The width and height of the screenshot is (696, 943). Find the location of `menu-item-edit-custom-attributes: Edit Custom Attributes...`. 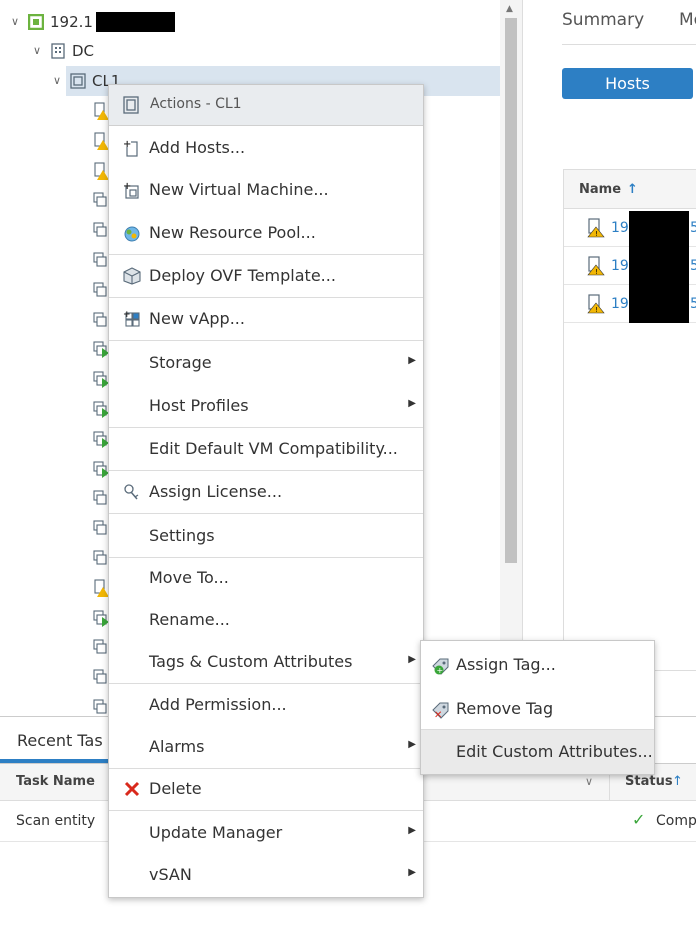

menu-item-edit-custom-attributes: Edit Custom Attributes... is located at coordinates (537, 752).